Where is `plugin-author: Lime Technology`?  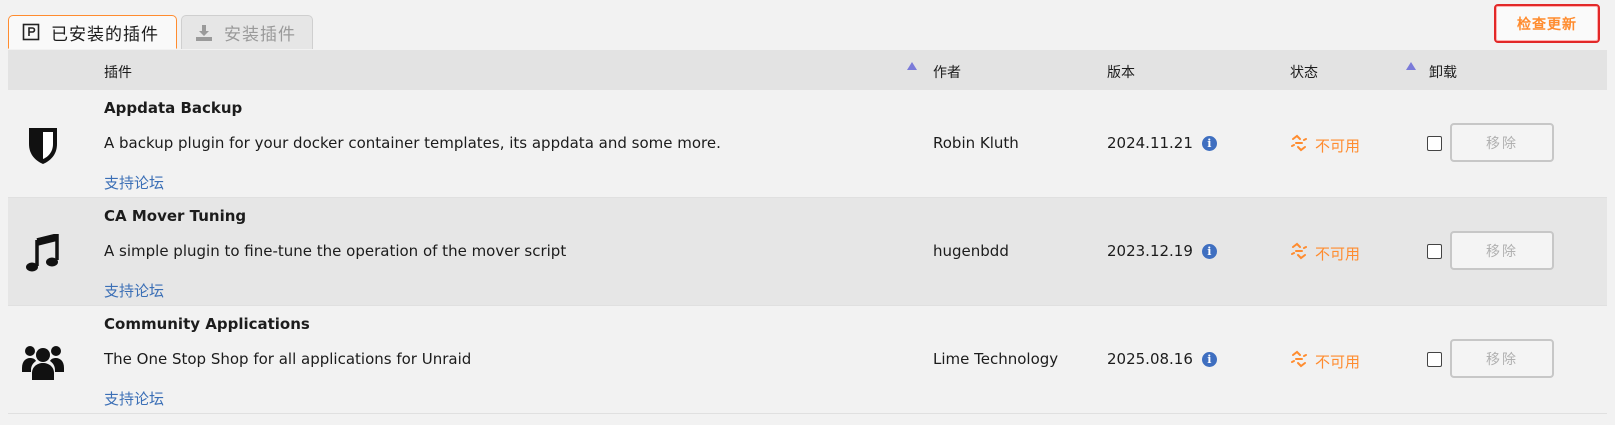 plugin-author: Lime Technology is located at coordinates (996, 359).